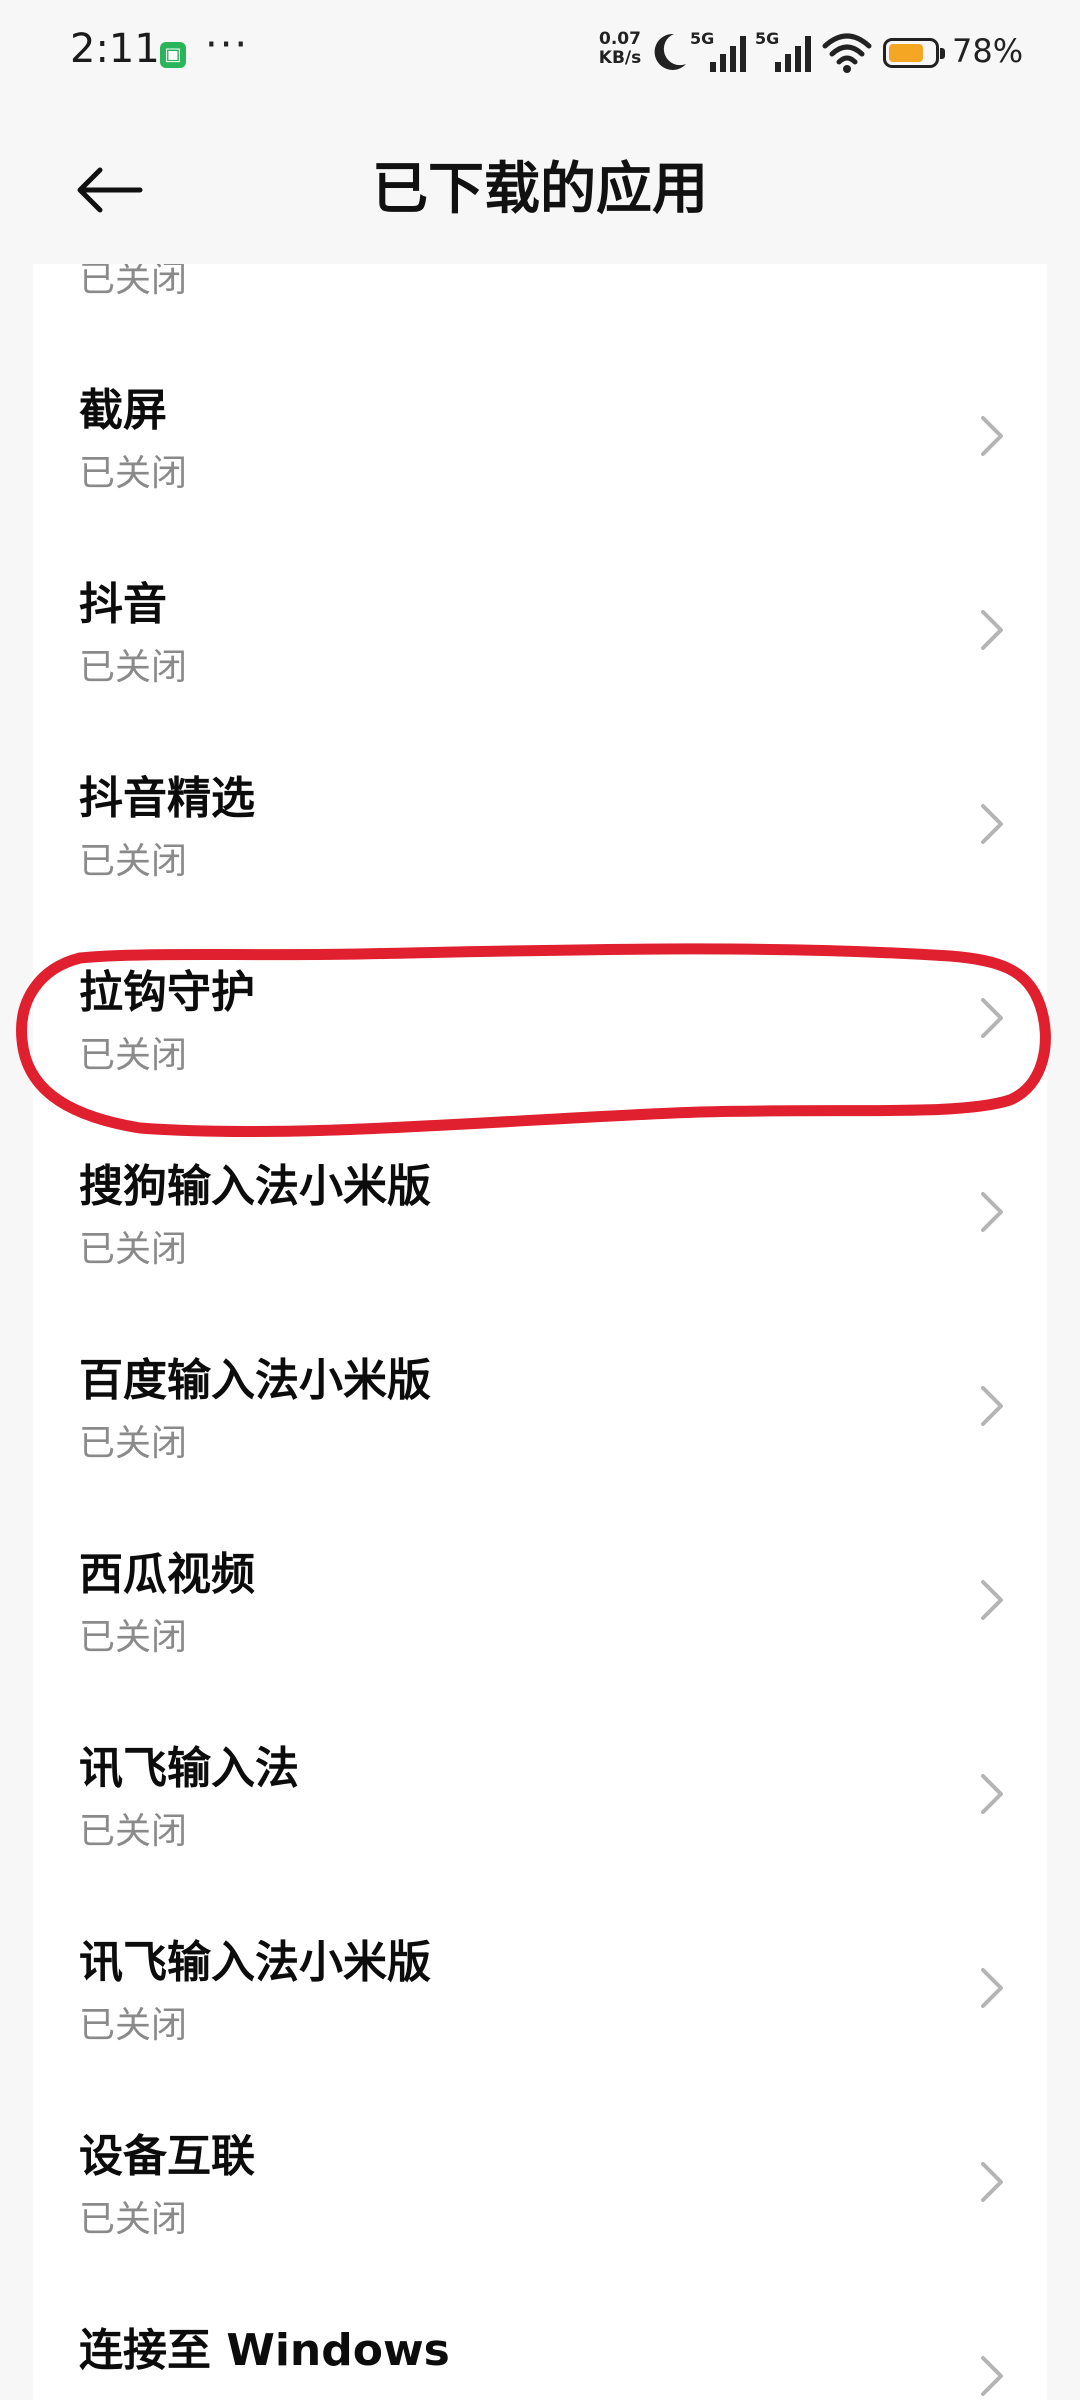  Describe the element at coordinates (540, 2339) in the screenshot. I see `list-item: 连接至 Windows` at that location.